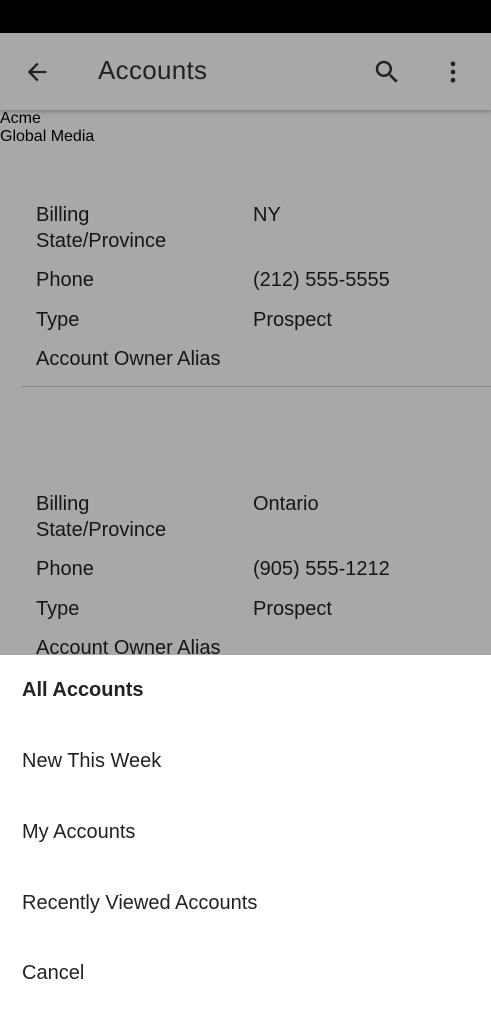 This screenshot has width=491, height=1009. Describe the element at coordinates (256, 690) in the screenshot. I see `sheet-item-all-accounts: All Accounts` at that location.